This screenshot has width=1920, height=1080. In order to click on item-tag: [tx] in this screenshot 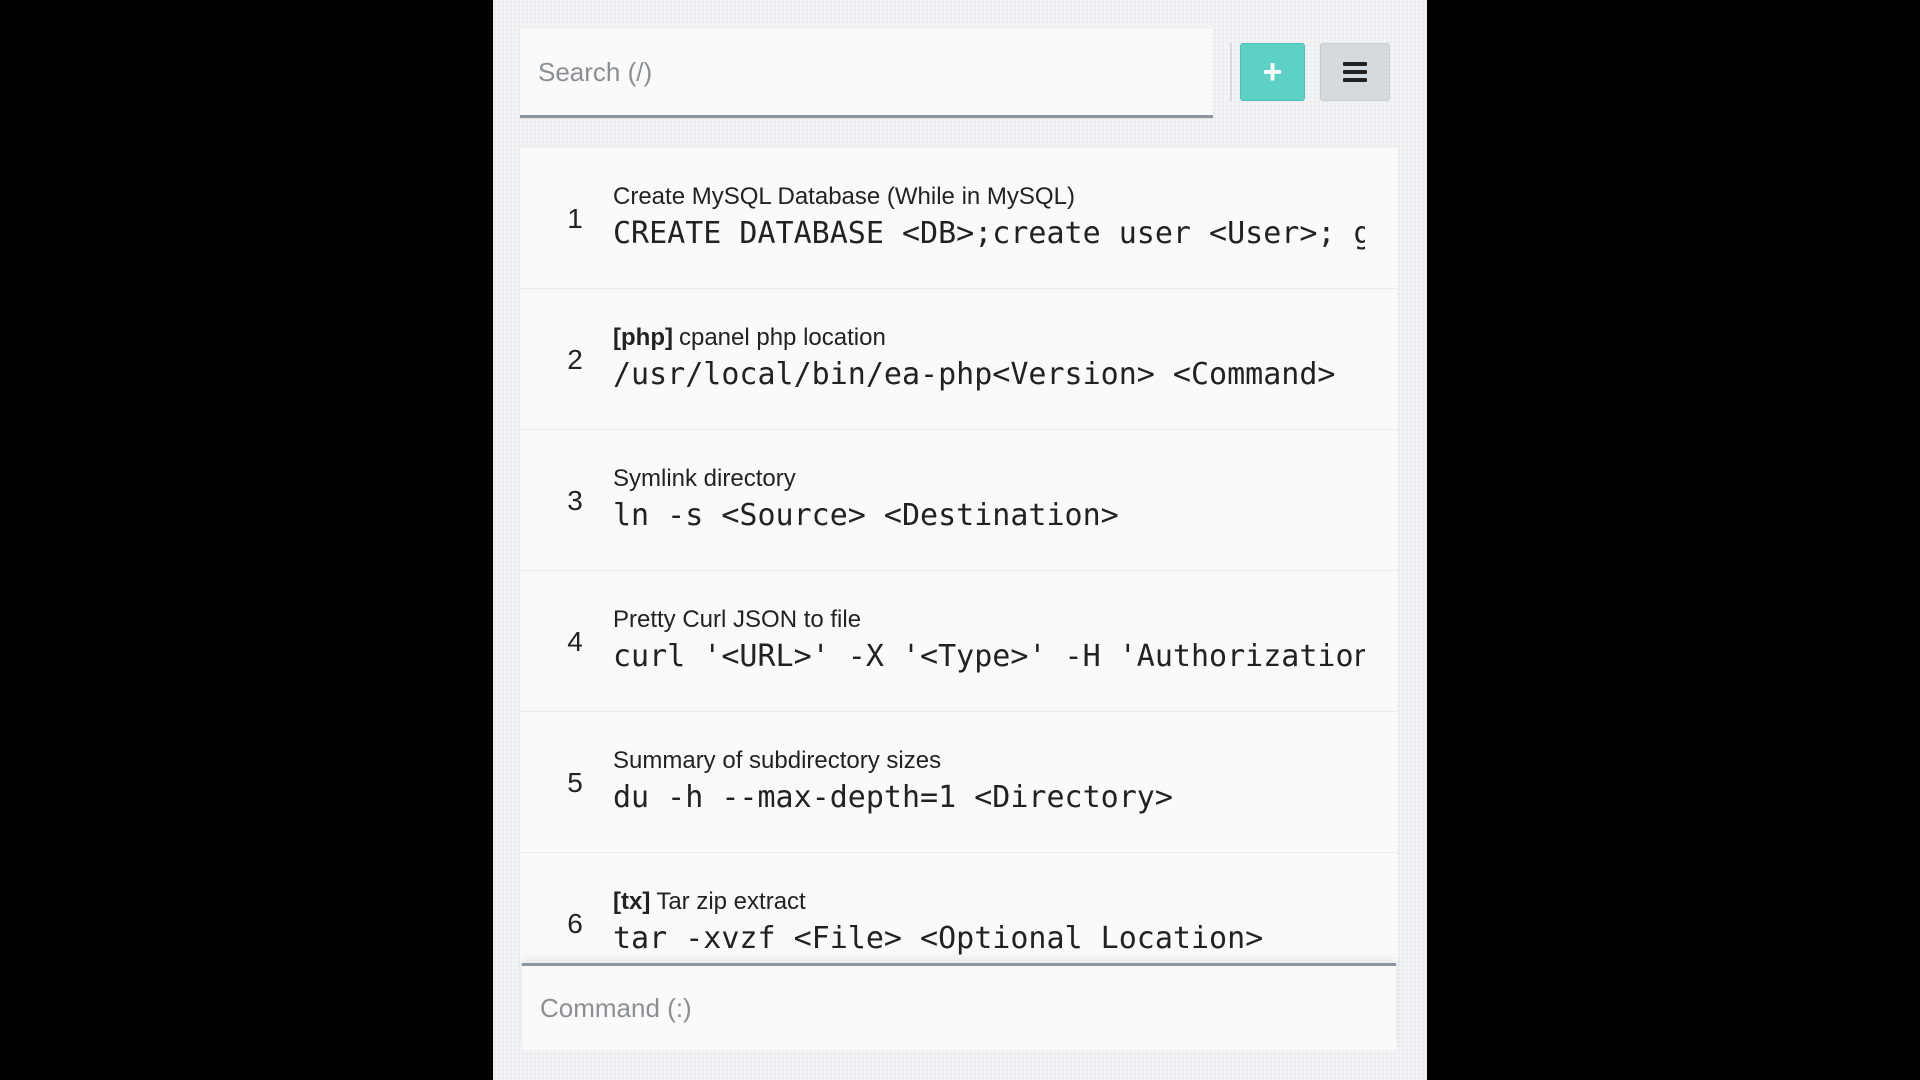, I will do `click(632, 901)`.